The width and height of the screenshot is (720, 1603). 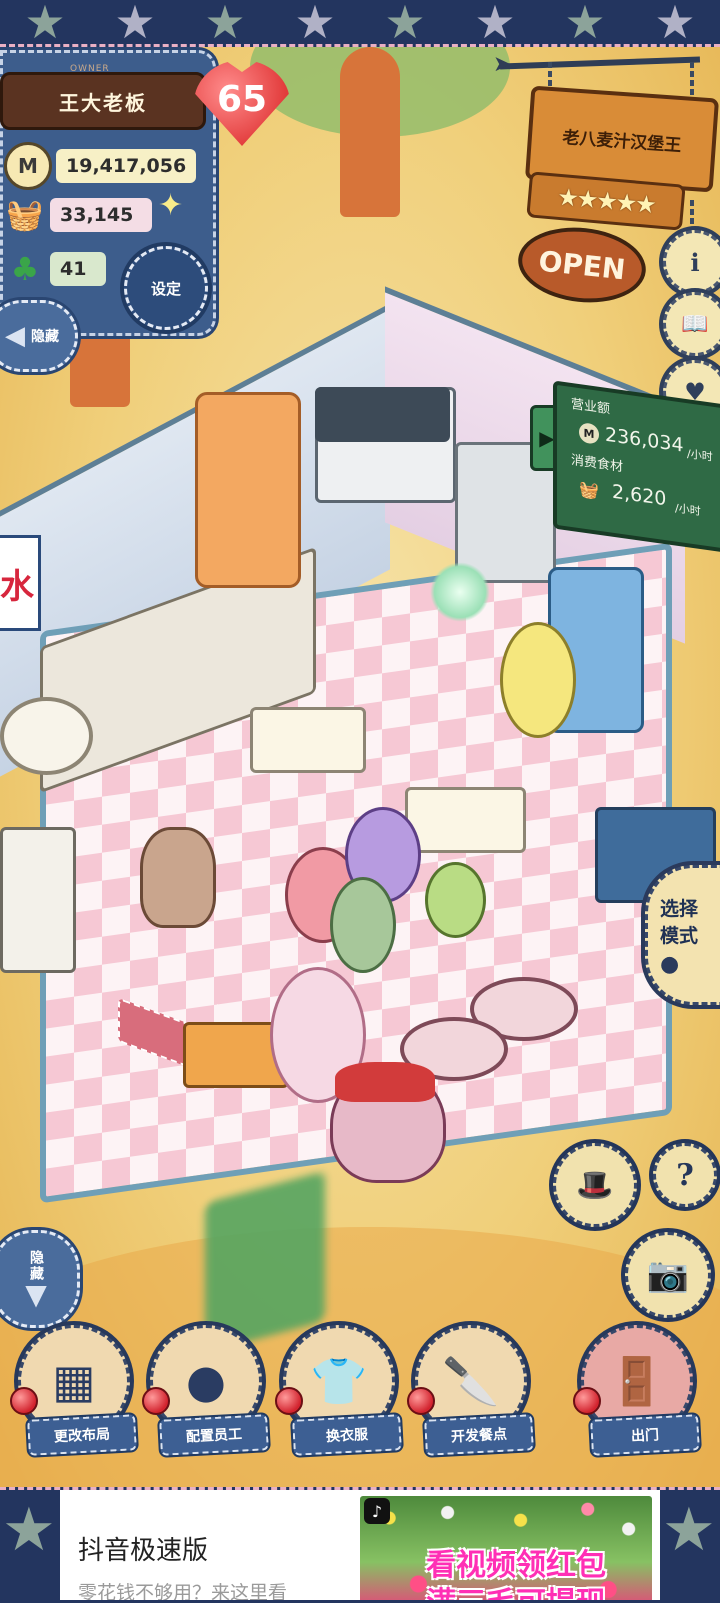 I want to click on question-icon: ?, so click(x=685, y=1175).